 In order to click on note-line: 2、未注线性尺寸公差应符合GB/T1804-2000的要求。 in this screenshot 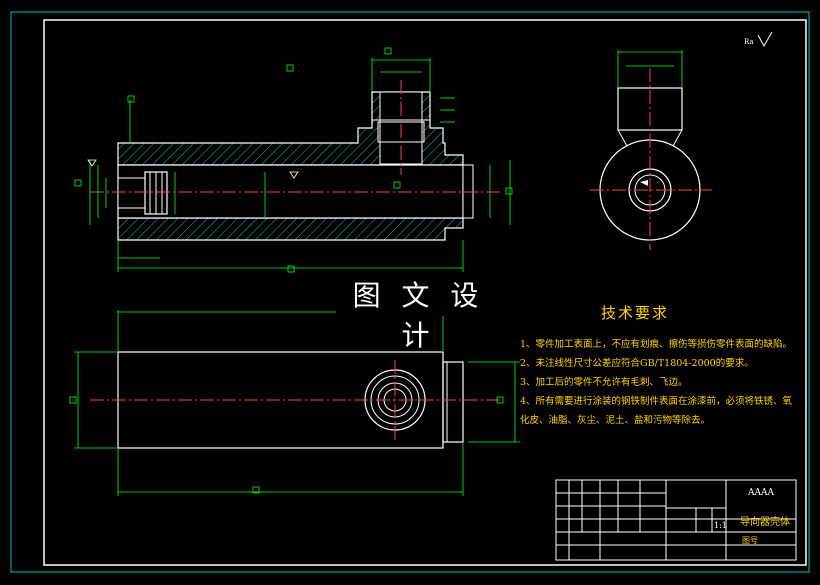, I will do `click(637, 363)`.